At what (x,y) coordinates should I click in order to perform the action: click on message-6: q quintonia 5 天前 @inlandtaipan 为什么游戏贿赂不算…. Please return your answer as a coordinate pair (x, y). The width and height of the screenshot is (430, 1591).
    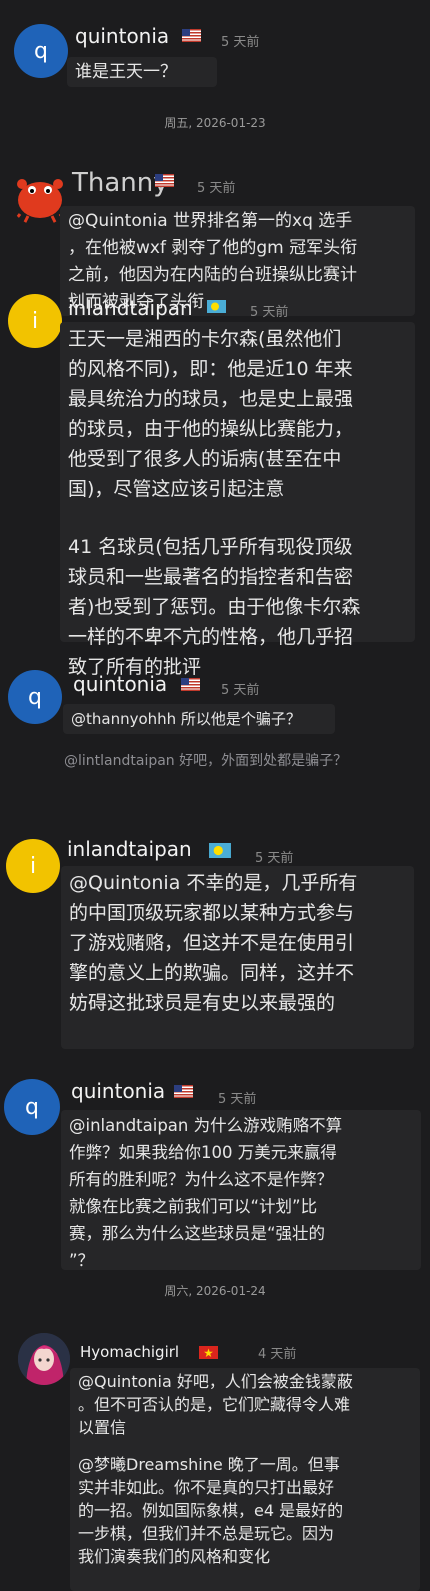
    Looking at the image, I should click on (215, 1175).